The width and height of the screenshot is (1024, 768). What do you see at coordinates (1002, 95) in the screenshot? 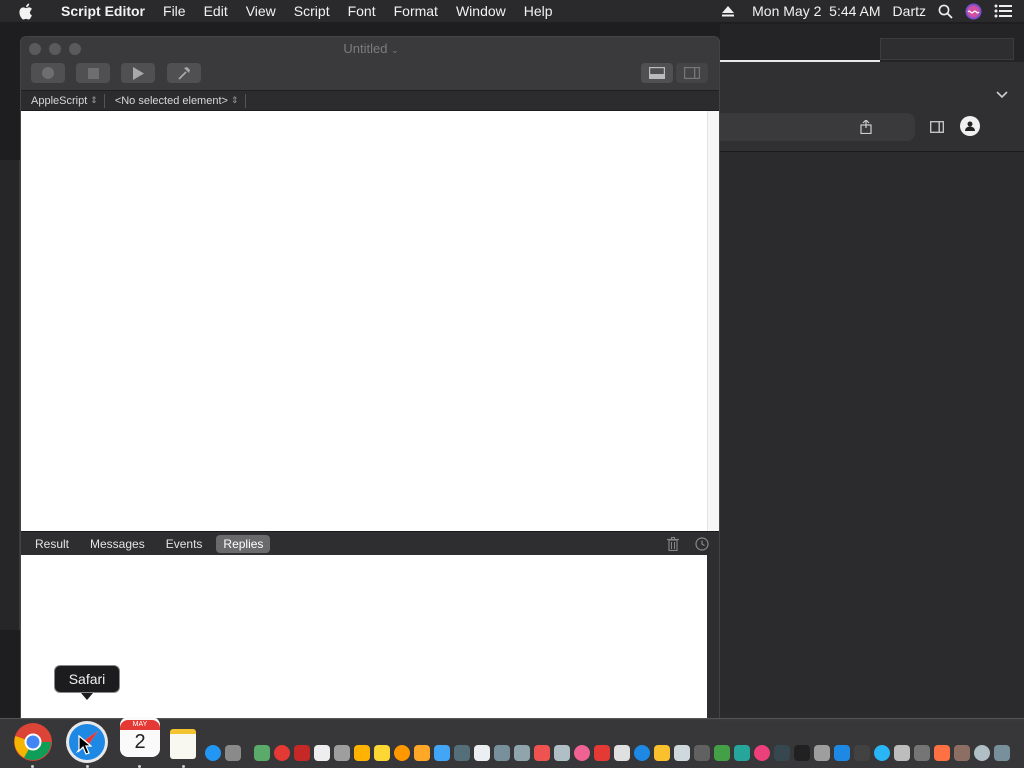
I see `chevron-down-icon` at bounding box center [1002, 95].